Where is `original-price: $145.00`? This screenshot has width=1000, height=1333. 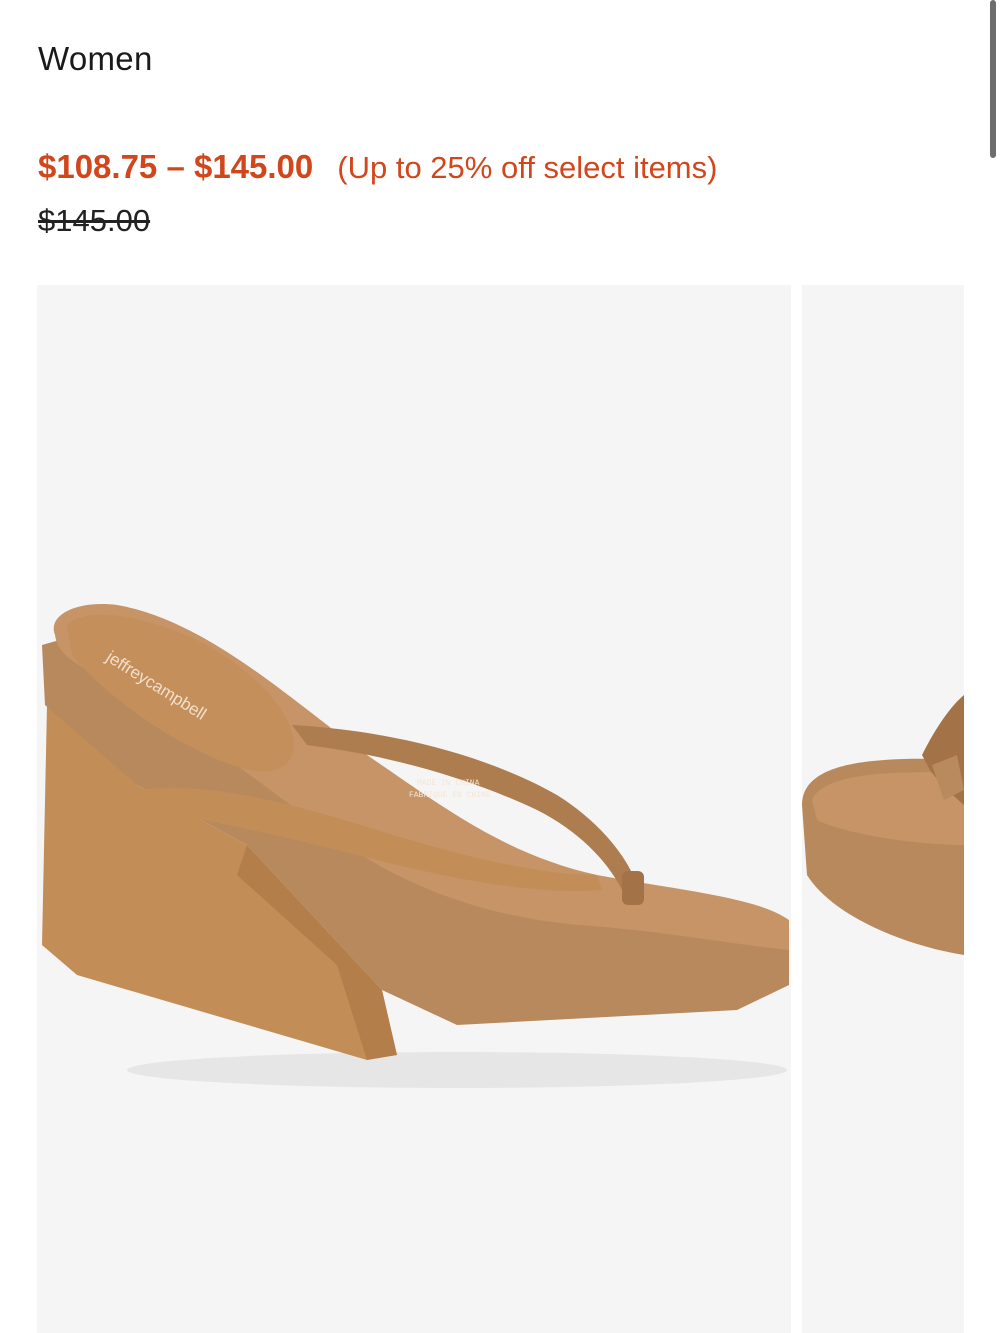 original-price: $145.00 is located at coordinates (94, 220).